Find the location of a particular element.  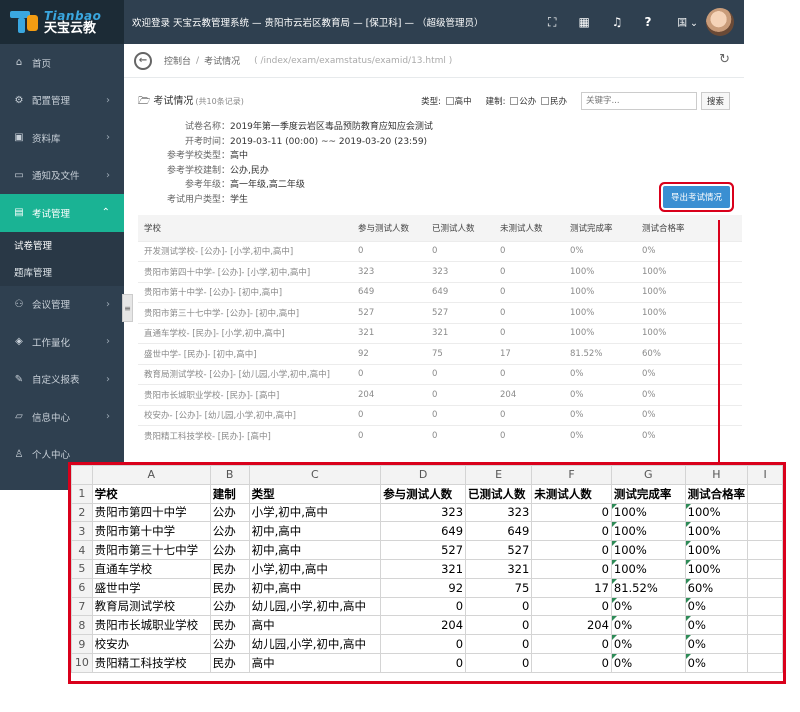

column-header: 已测试人数 is located at coordinates (460, 228).